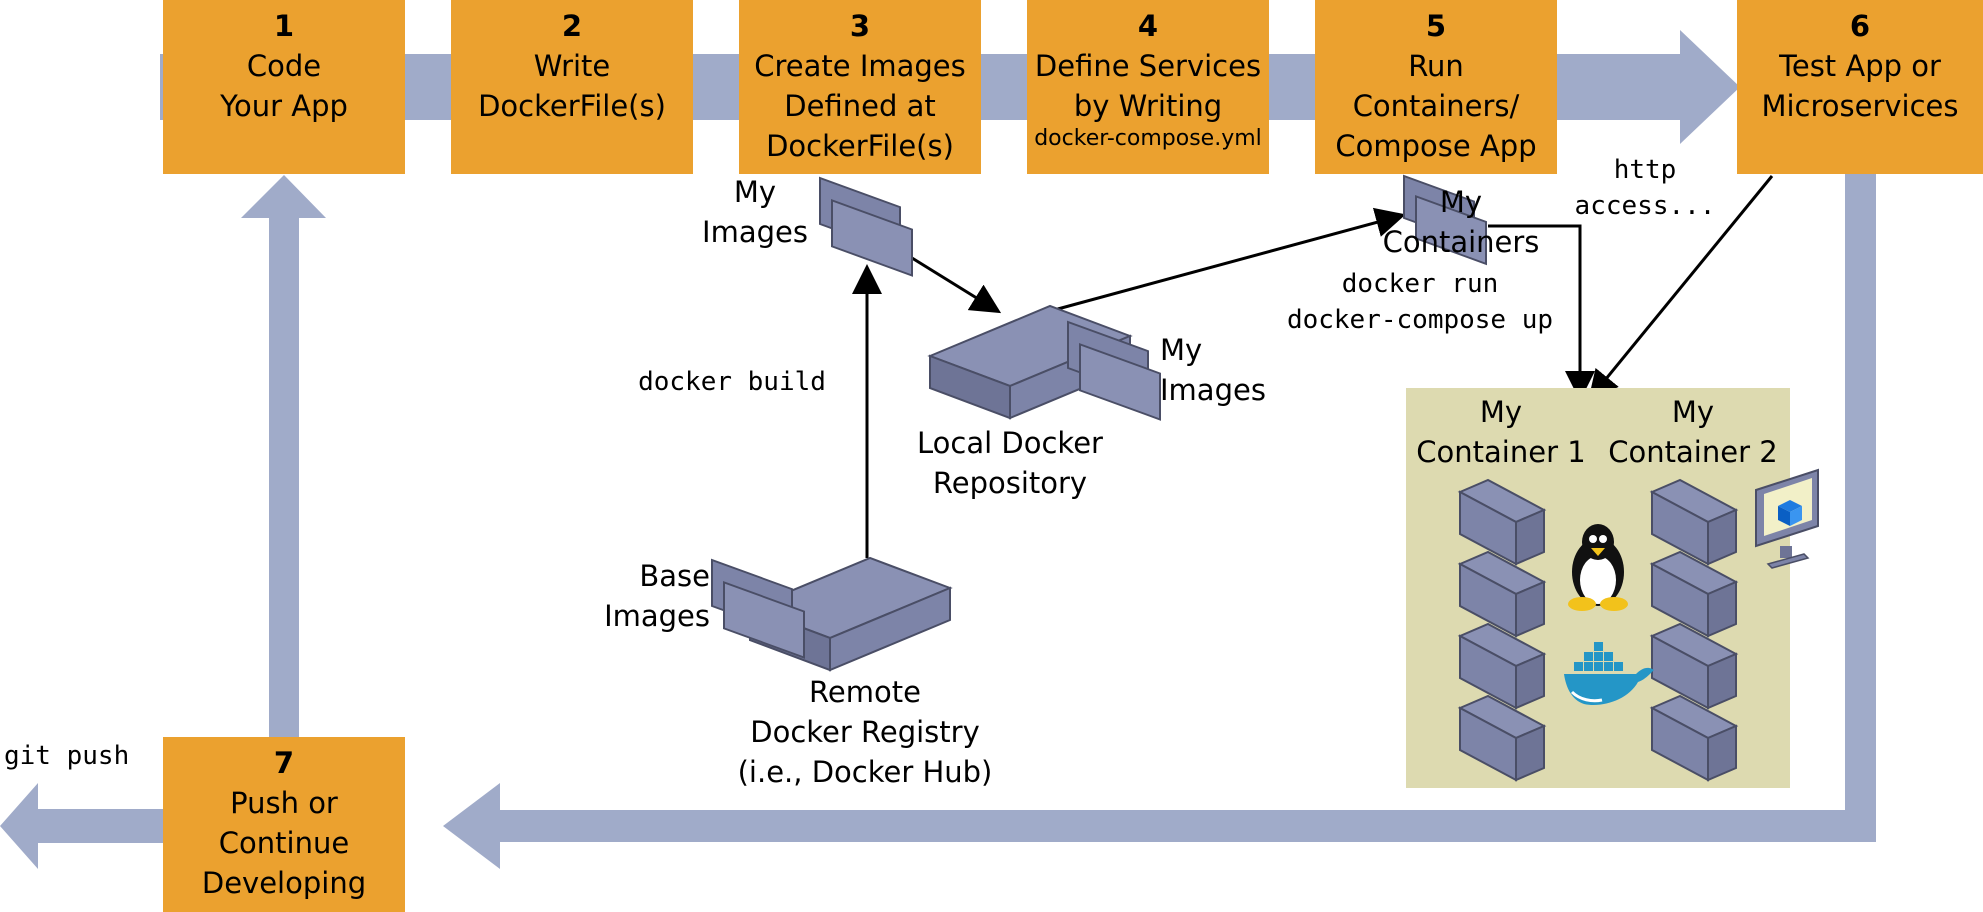 Image resolution: width=1983 pixels, height=912 pixels. I want to click on step-label: Run Containers/ Compose App, so click(1436, 106).